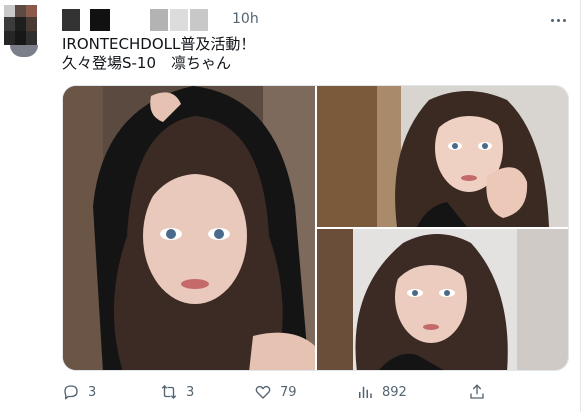 The height and width of the screenshot is (412, 587). I want to click on photo-2-image, so click(442, 156).